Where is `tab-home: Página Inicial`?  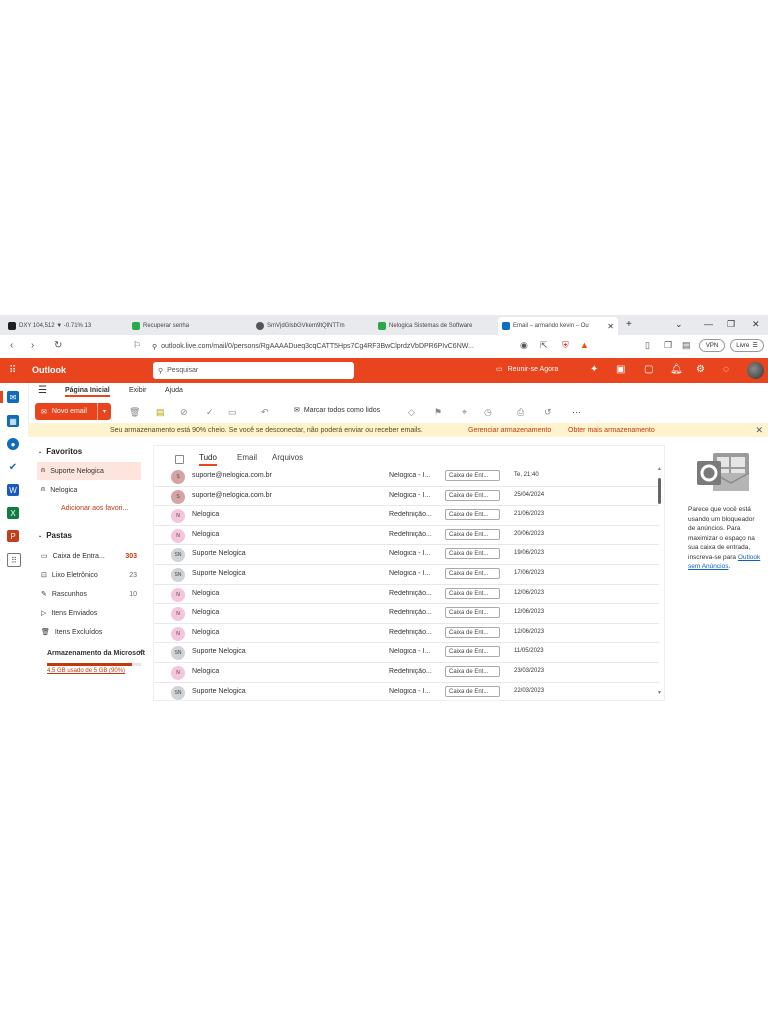 tab-home: Página Inicial is located at coordinates (87, 392).